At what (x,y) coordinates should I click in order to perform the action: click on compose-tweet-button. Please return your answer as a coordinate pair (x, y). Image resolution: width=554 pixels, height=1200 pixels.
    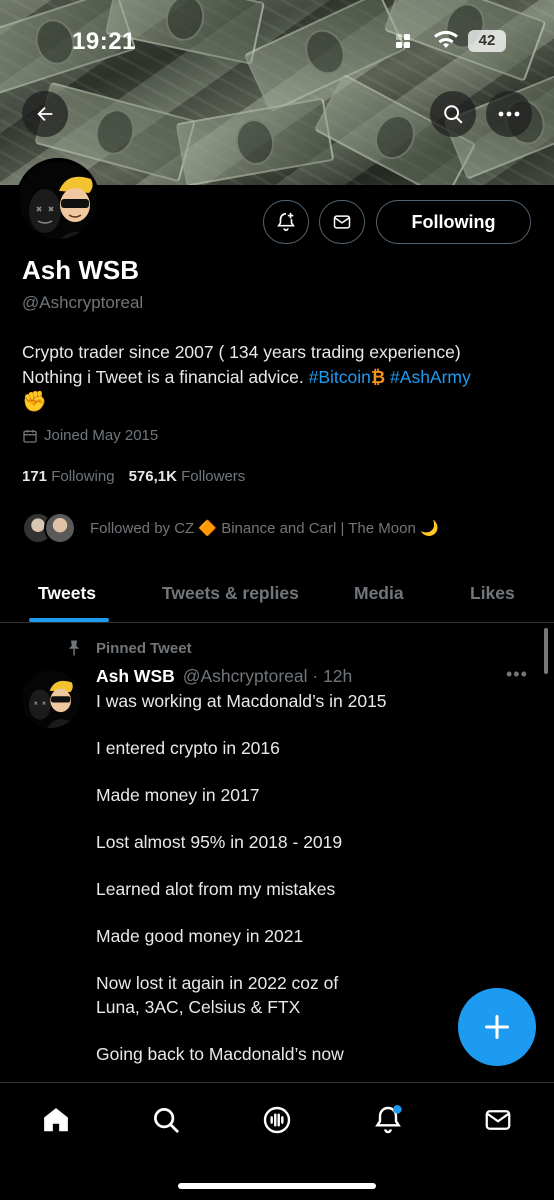
    Looking at the image, I should click on (497, 1027).